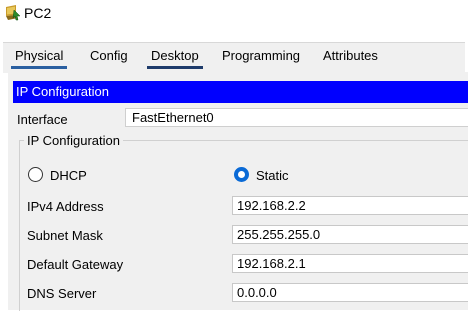 Image resolution: width=468 pixels, height=311 pixels. Describe the element at coordinates (175, 58) in the screenshot. I see `tab-desktop: Desktop` at that location.